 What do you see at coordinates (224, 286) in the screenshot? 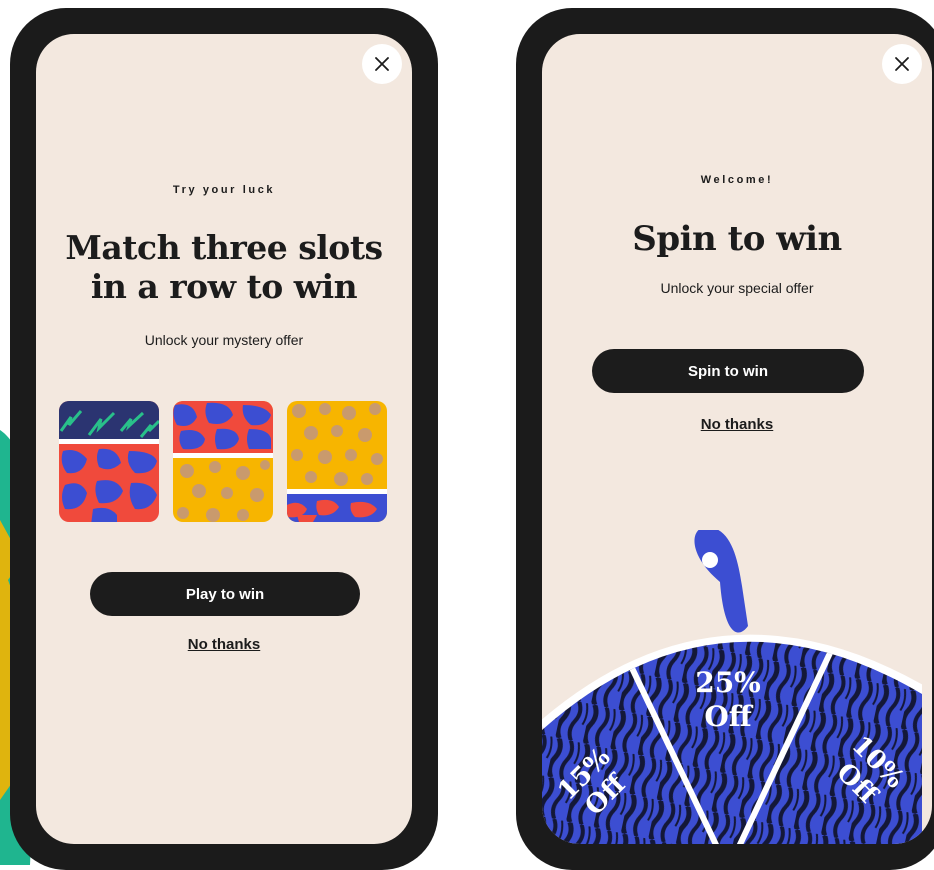
I see `headline-line-2: in a row to win` at bounding box center [224, 286].